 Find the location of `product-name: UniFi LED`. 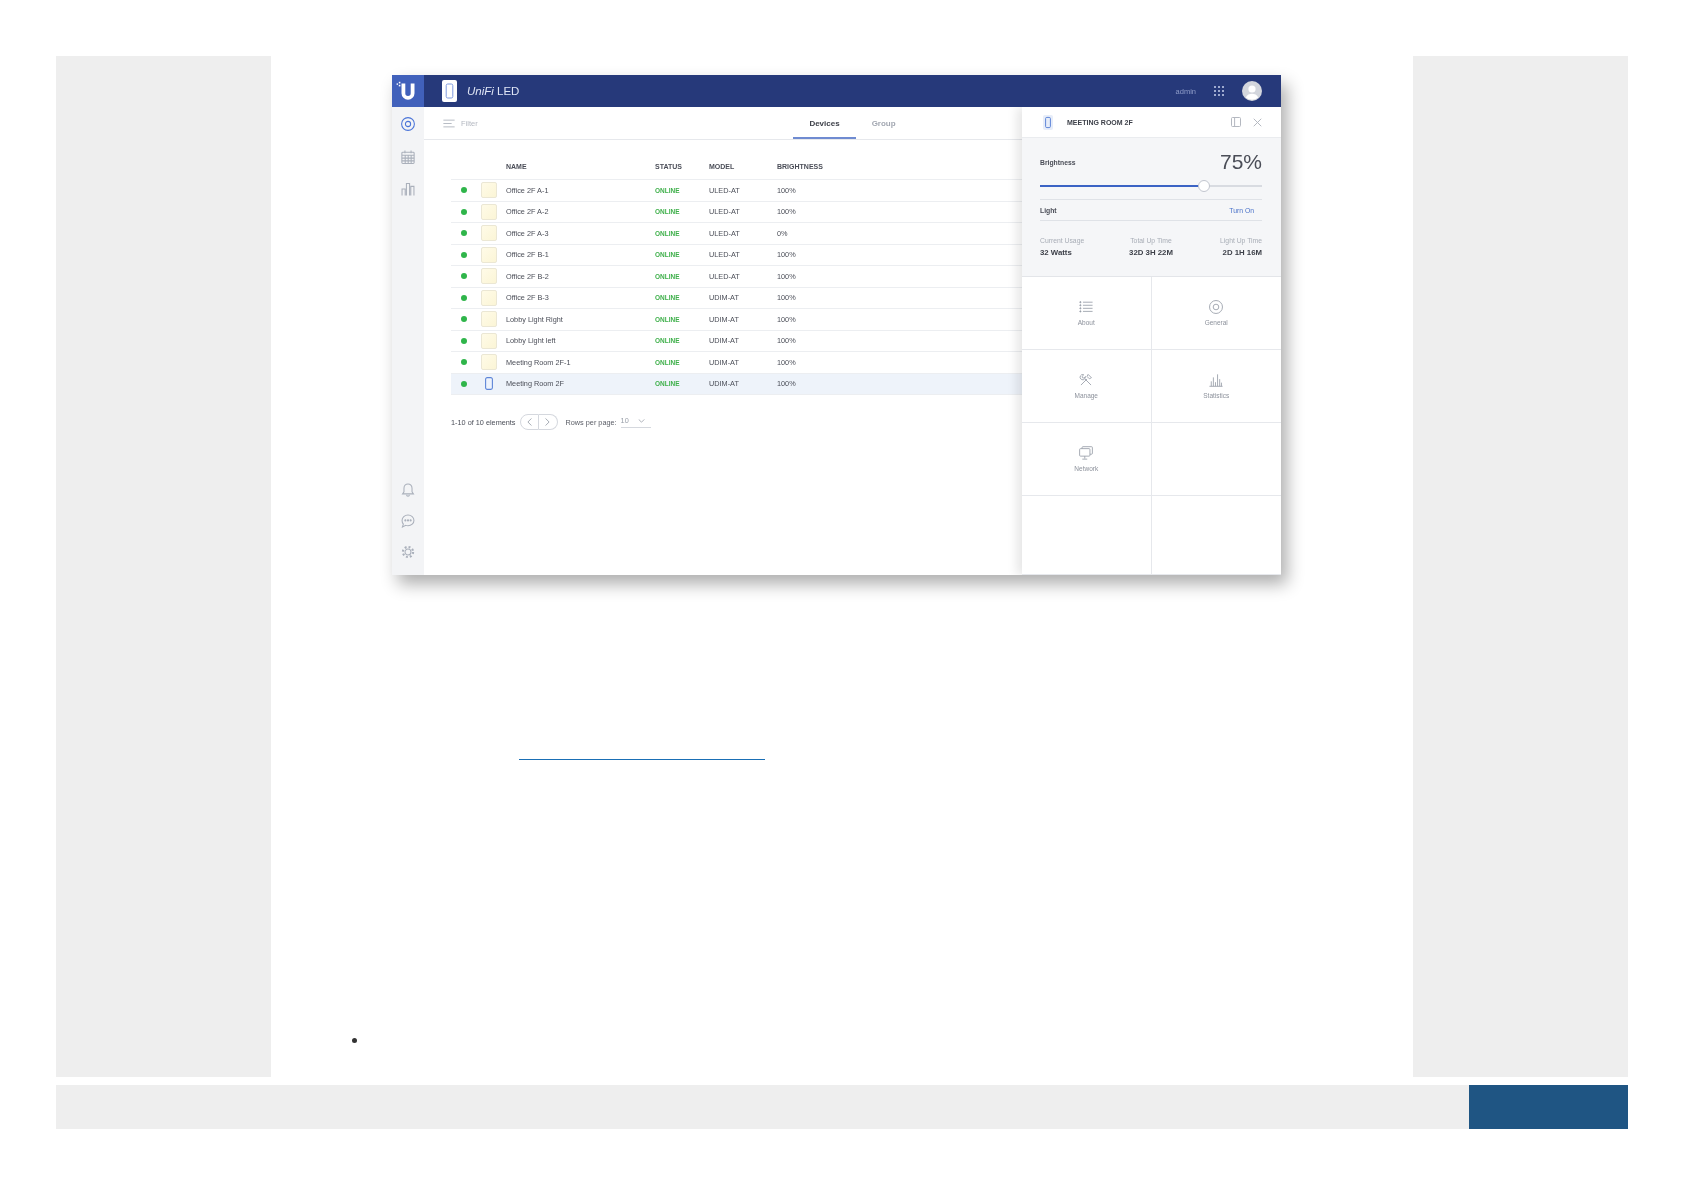

product-name: UniFi LED is located at coordinates (493, 91).